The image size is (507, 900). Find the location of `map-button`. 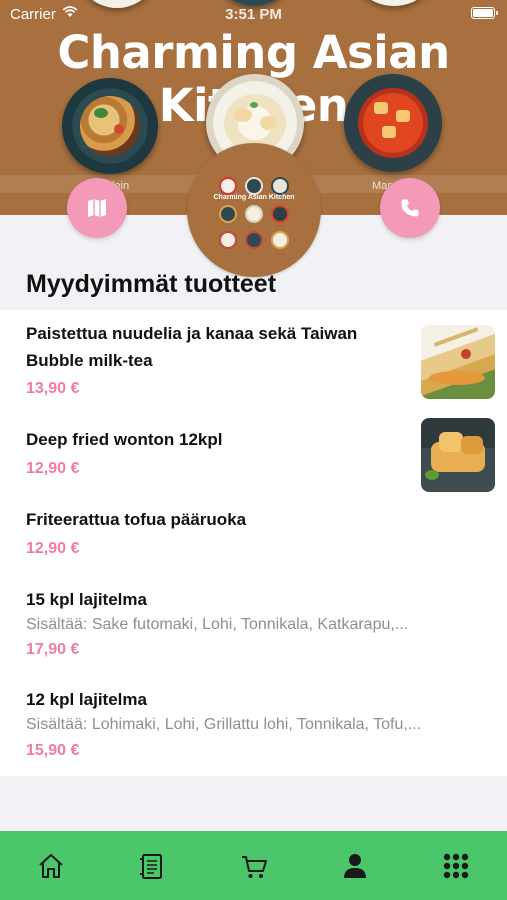

map-button is located at coordinates (97, 208).